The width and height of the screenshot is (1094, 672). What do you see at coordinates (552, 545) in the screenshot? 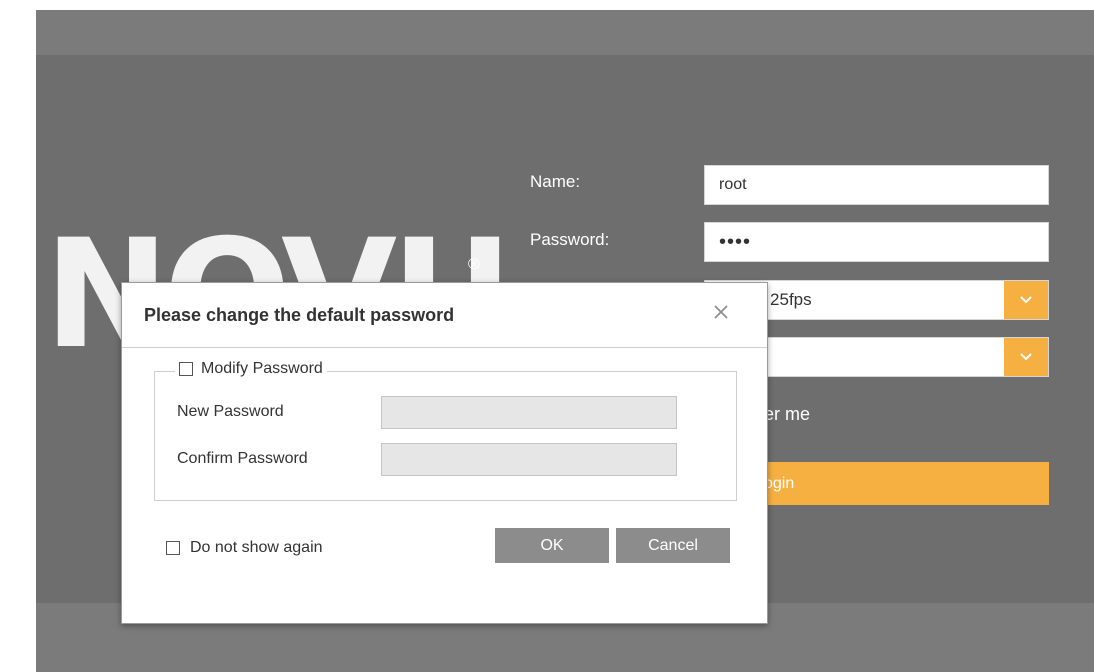
I see `ok-button: OK` at bounding box center [552, 545].